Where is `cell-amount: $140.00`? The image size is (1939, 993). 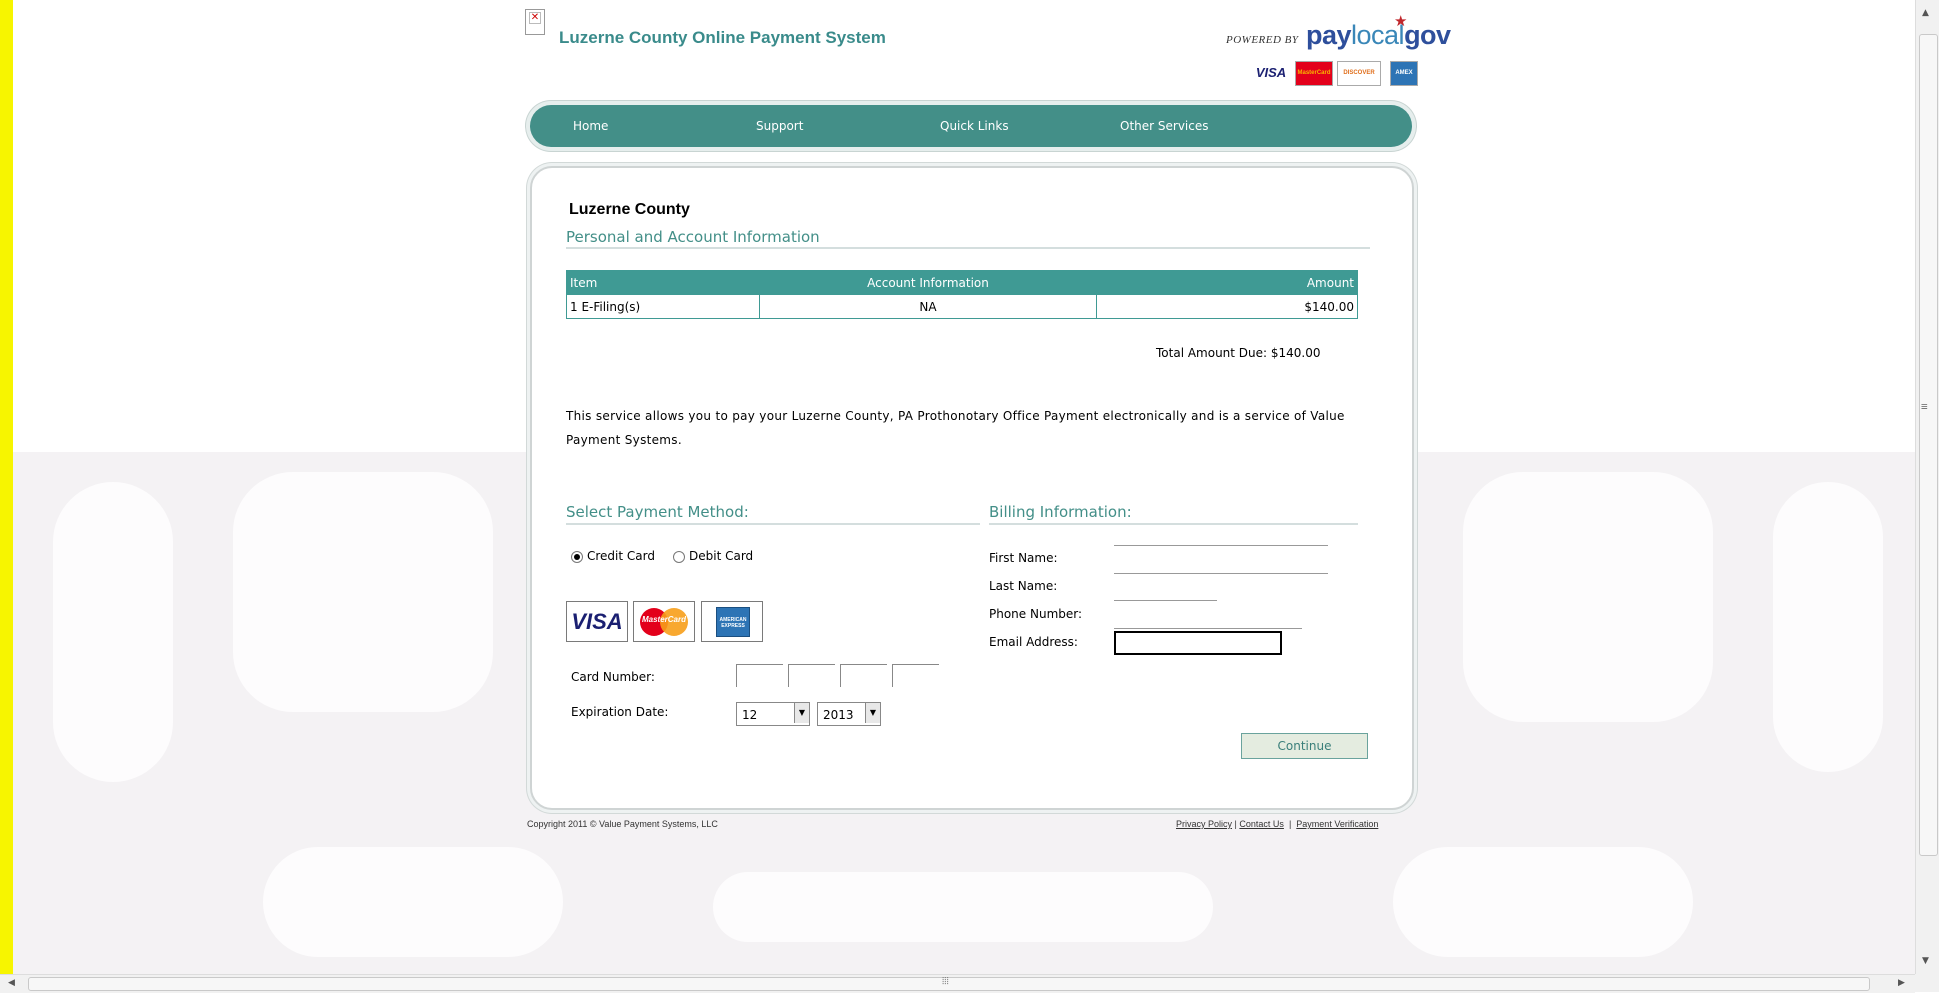 cell-amount: $140.00 is located at coordinates (1227, 306).